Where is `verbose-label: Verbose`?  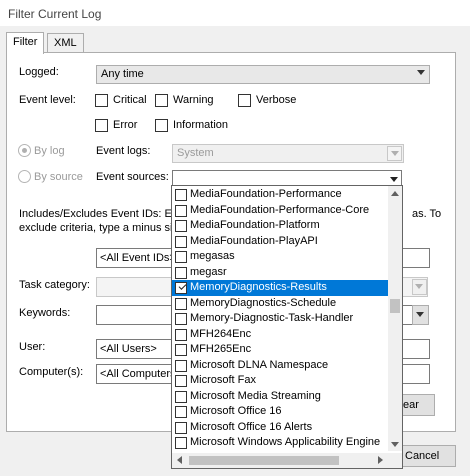 verbose-label: Verbose is located at coordinates (276, 100).